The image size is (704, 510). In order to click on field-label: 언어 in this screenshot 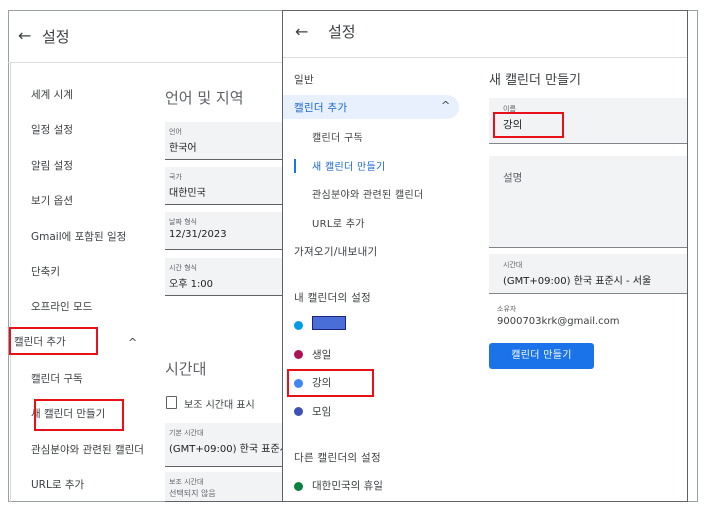, I will do `click(175, 132)`.